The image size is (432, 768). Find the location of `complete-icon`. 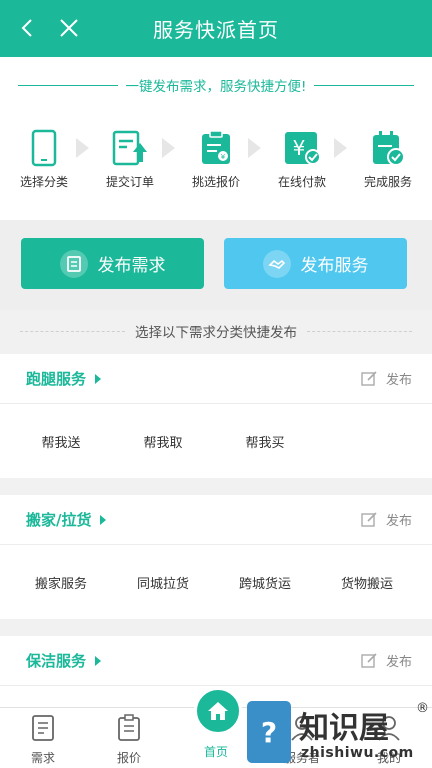

complete-icon is located at coordinates (389, 148).